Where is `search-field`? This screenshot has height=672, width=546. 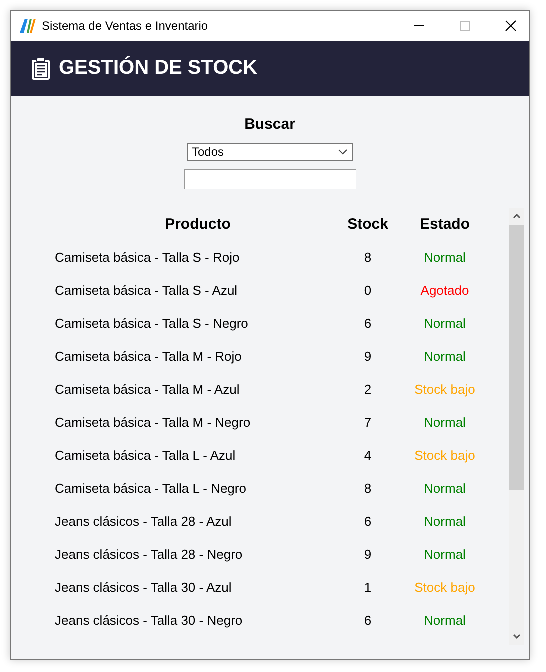 search-field is located at coordinates (270, 179).